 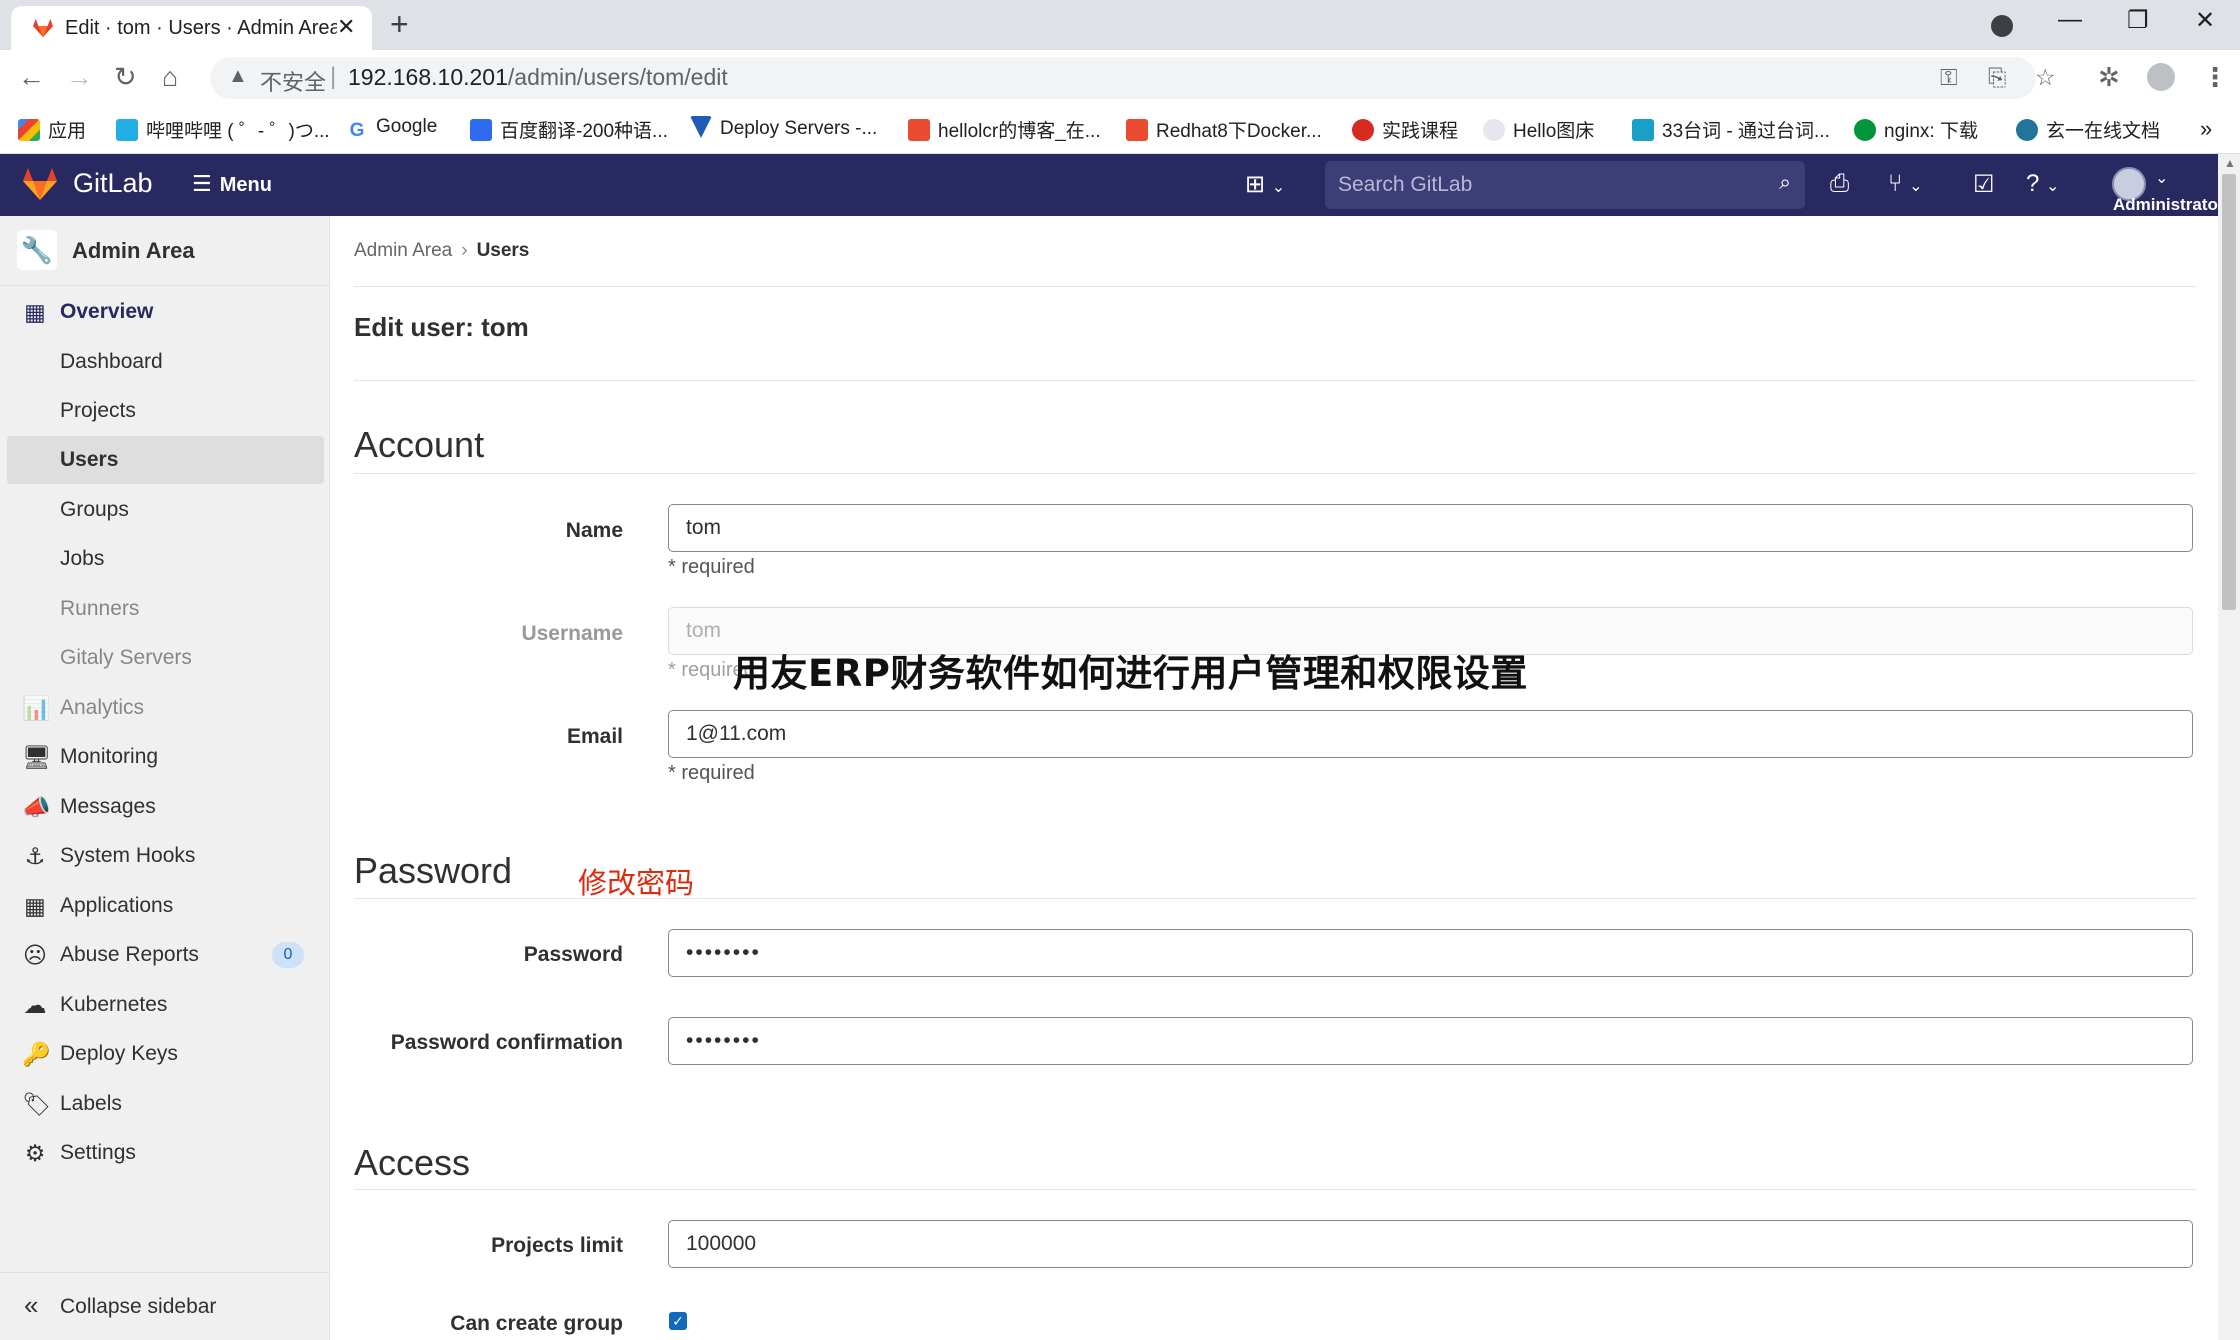 I want to click on sidebar-item-overview: ▦ Overview, so click(x=165, y=312).